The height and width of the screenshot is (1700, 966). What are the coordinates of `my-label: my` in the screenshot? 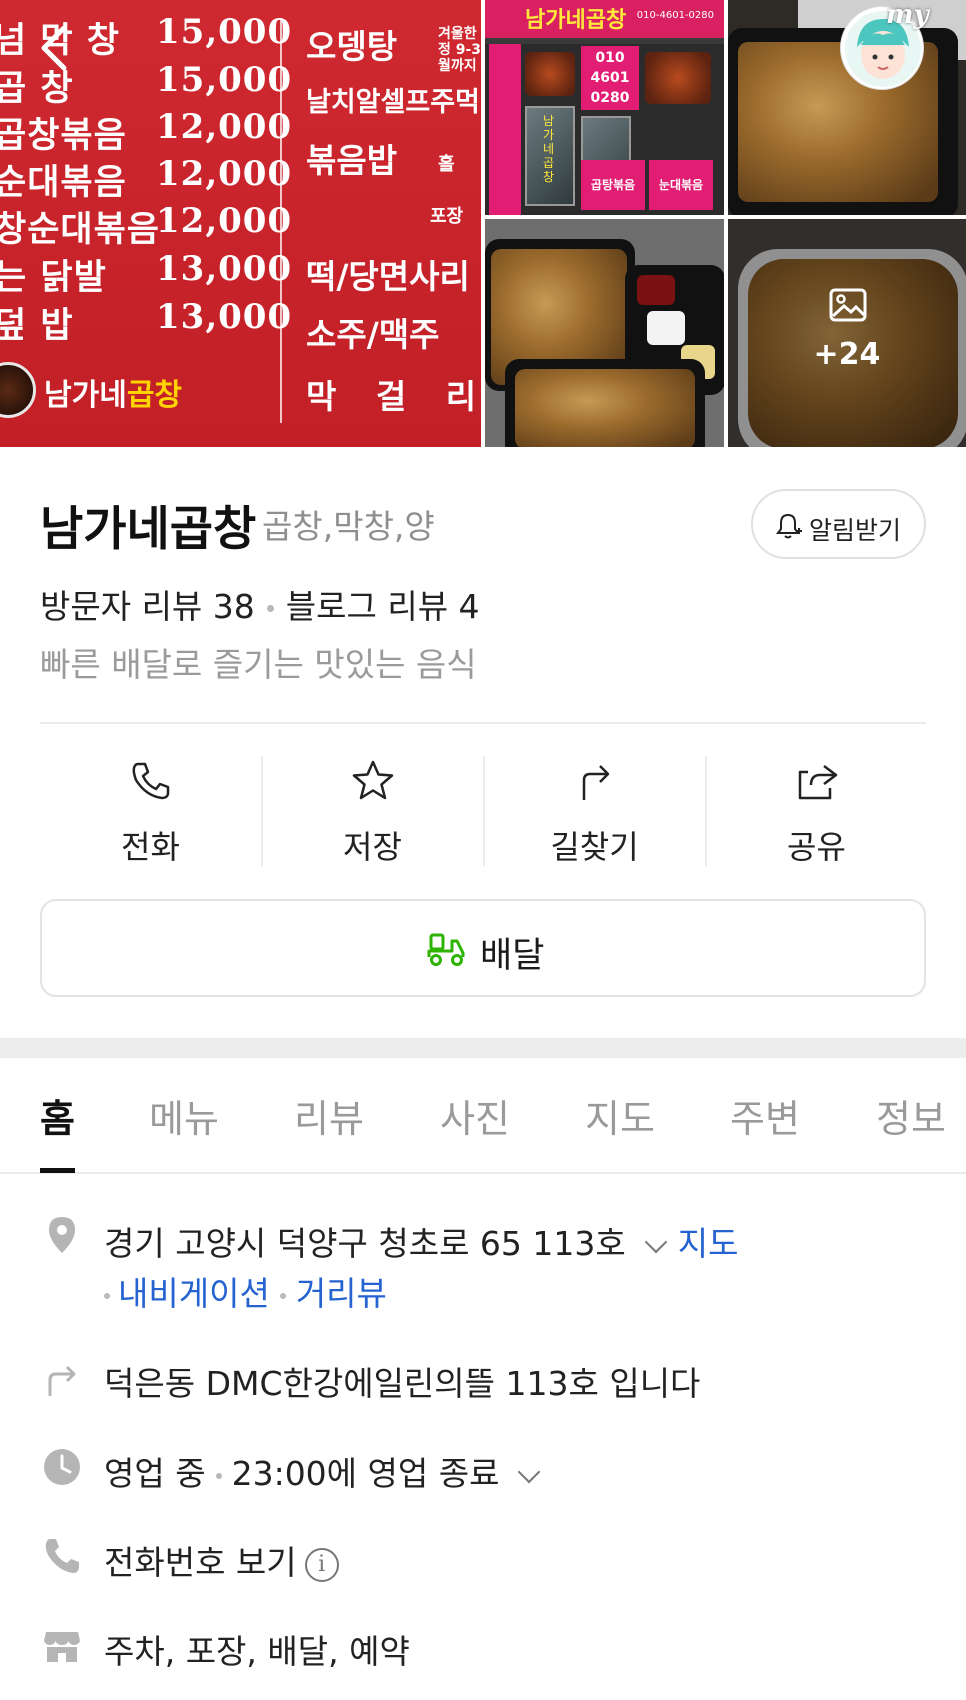 It's located at (907, 15).